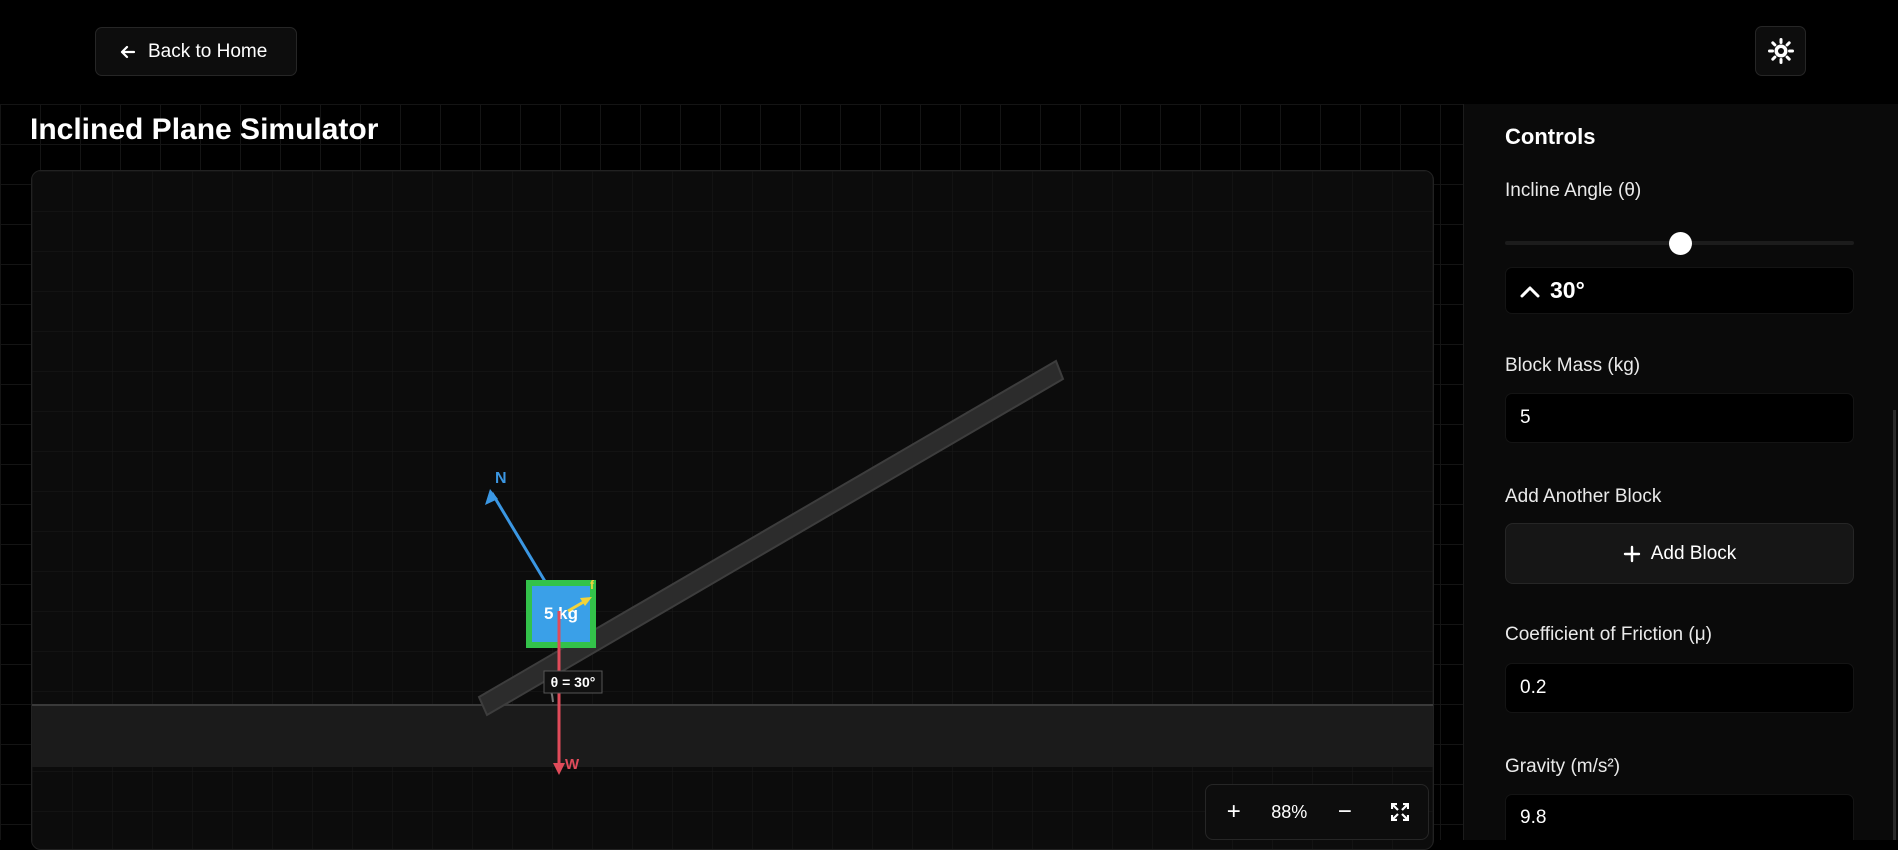 This screenshot has height=850, width=1898. I want to click on zoom-level: 88%, so click(1289, 811).